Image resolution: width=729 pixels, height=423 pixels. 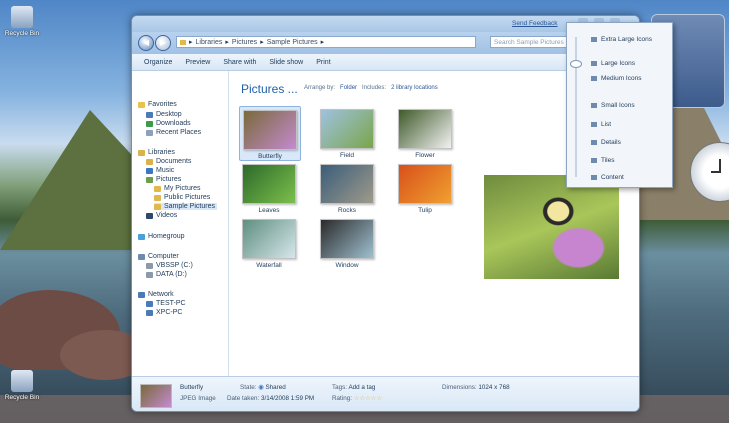 What do you see at coordinates (425, 189) in the screenshot?
I see `thumbnail-tulip: Tulip` at bounding box center [425, 189].